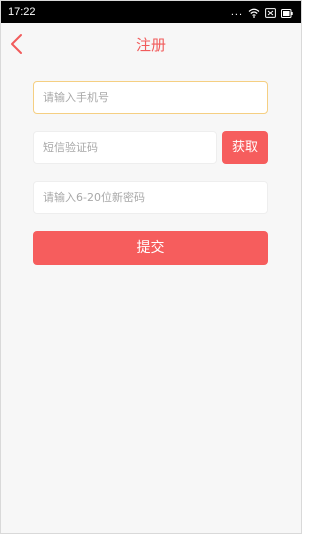 This screenshot has height=534, width=320. Describe the element at coordinates (245, 147) in the screenshot. I see `get-code-button: 获取` at that location.